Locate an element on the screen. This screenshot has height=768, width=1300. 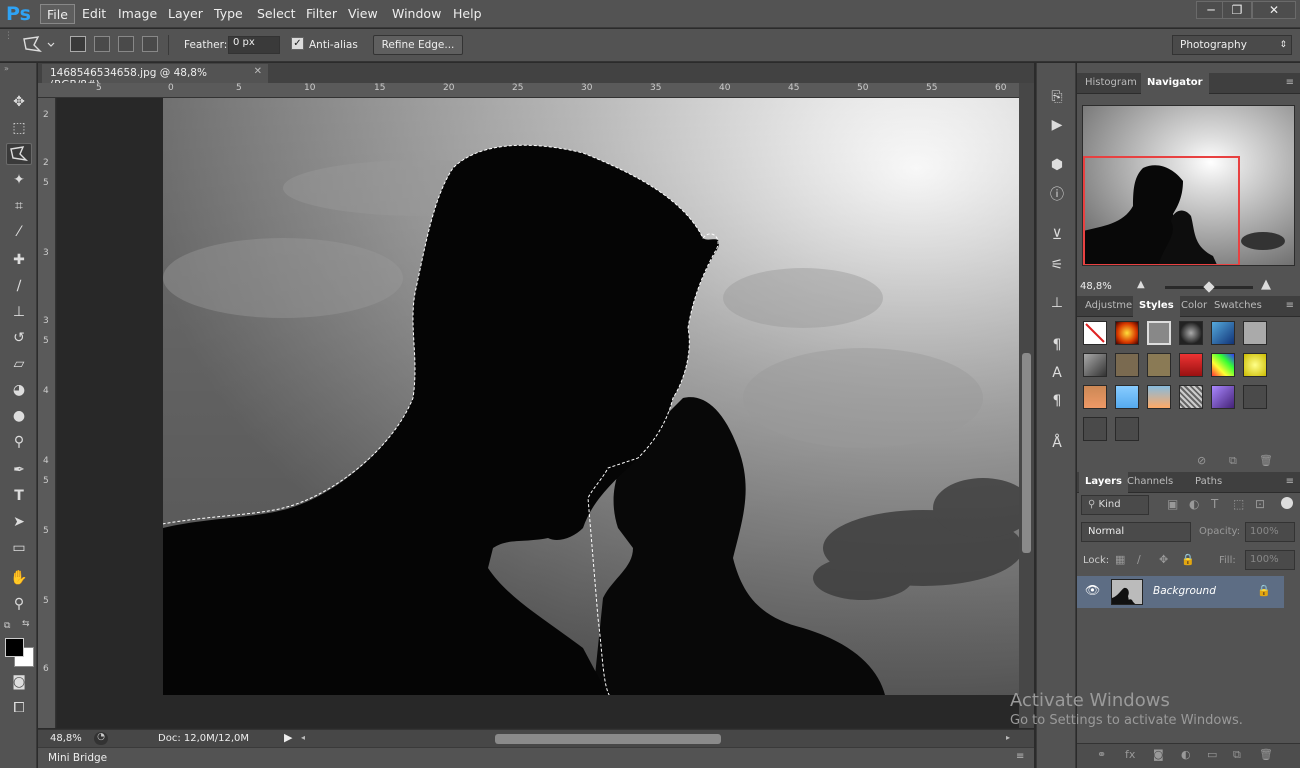
opacity-input: 100% is located at coordinates (1270, 532).